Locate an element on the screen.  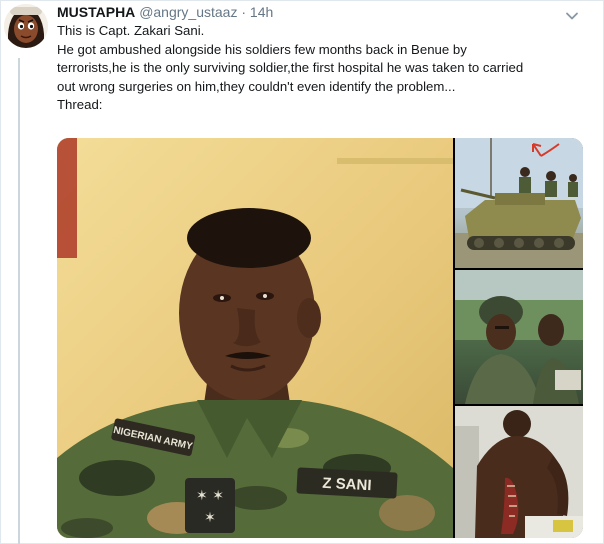
photo-soldiers is located at coordinates (519, 337).